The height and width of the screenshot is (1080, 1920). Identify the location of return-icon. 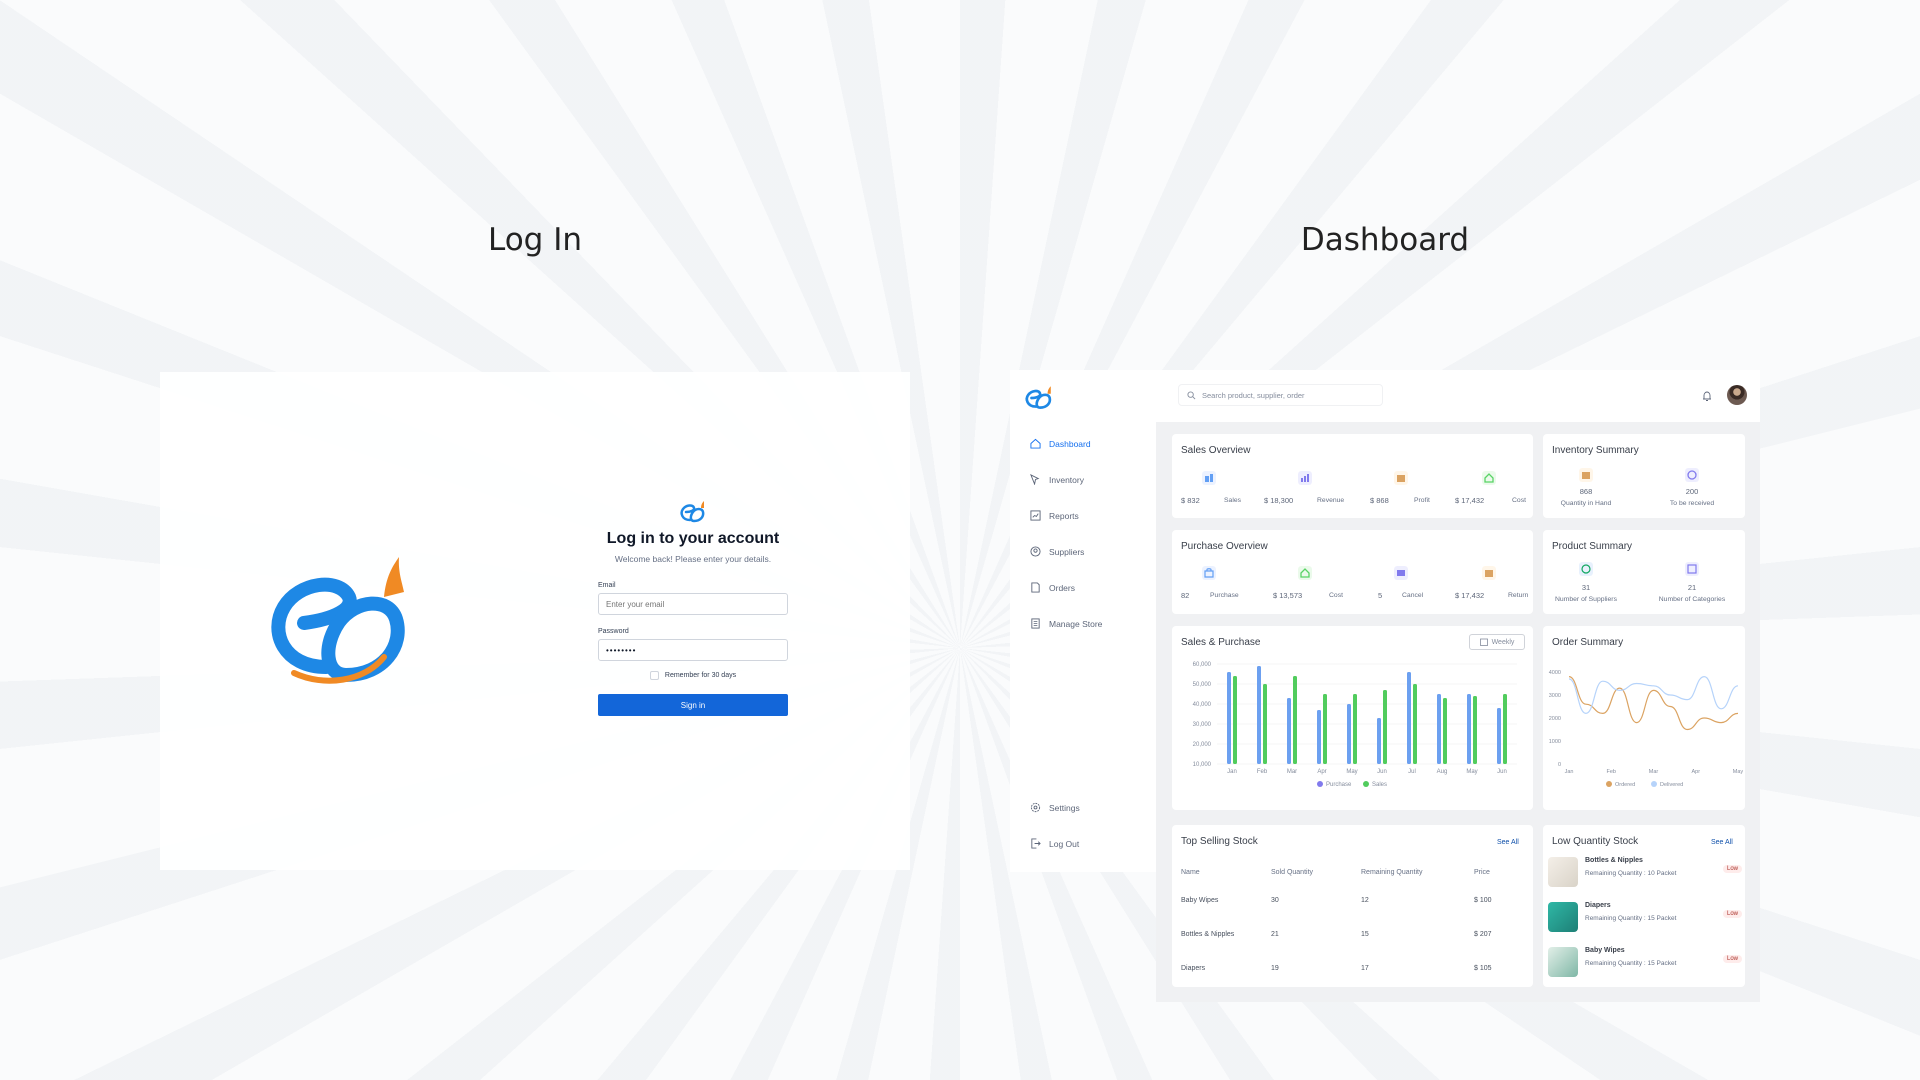
(1489, 573).